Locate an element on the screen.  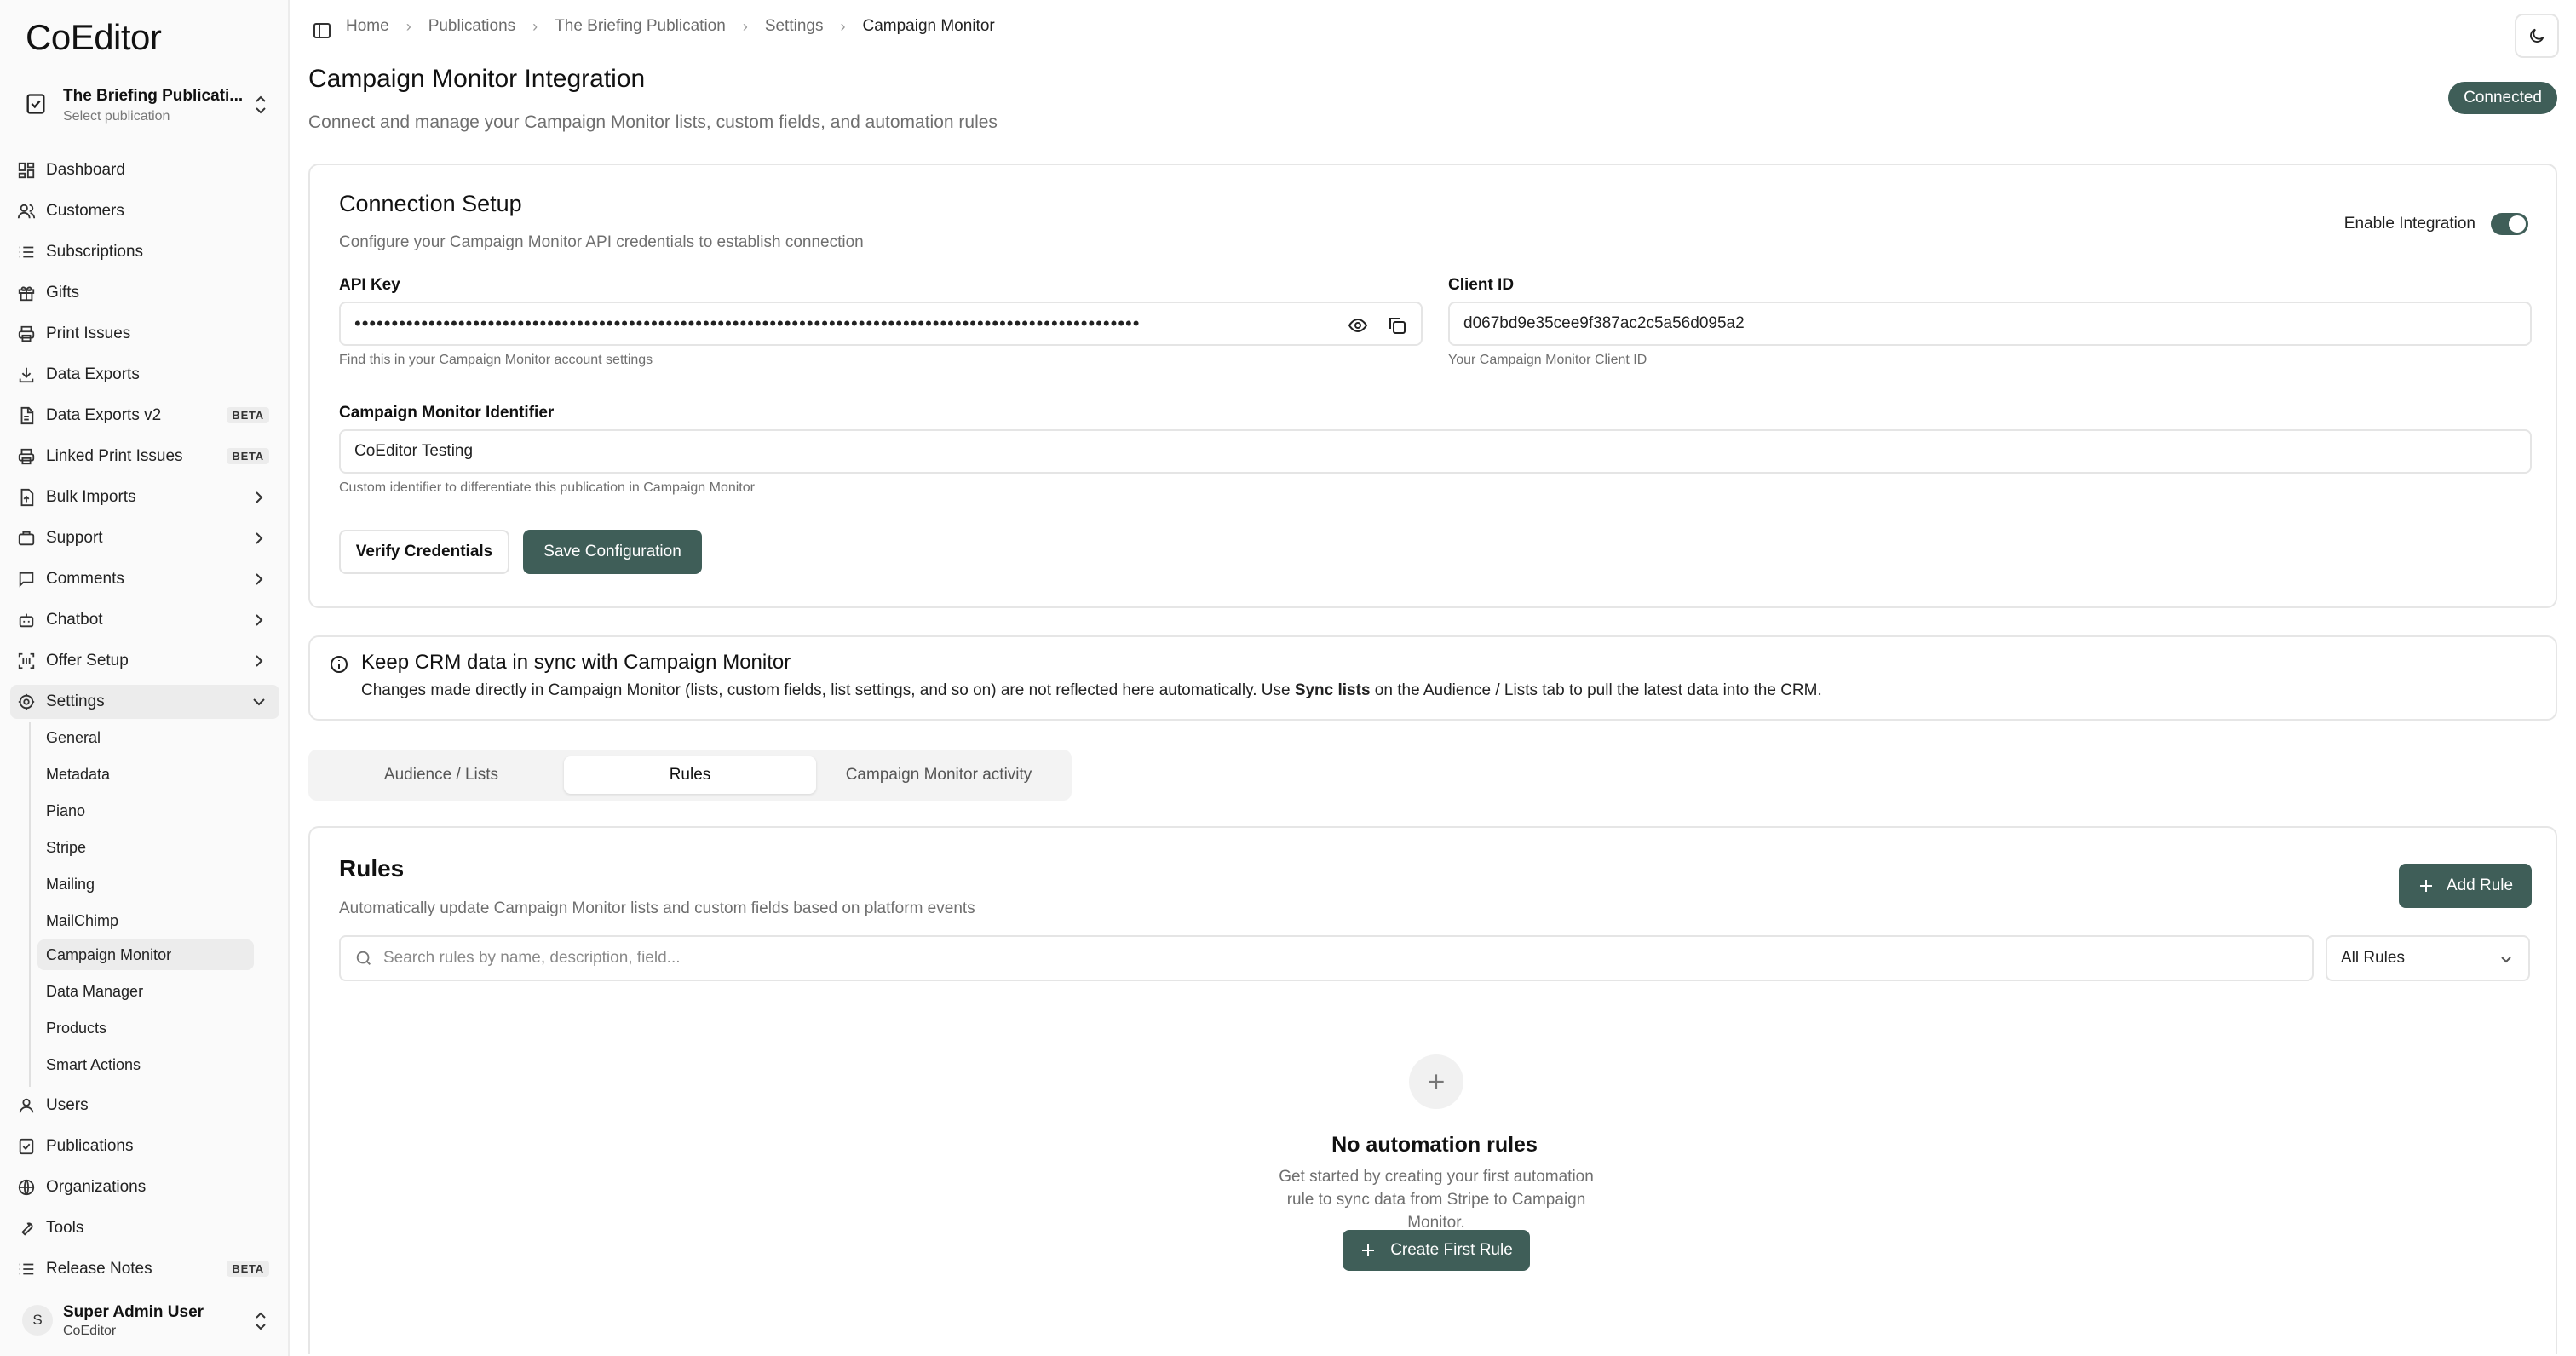
enable-integration-toggle is located at coordinates (2510, 224).